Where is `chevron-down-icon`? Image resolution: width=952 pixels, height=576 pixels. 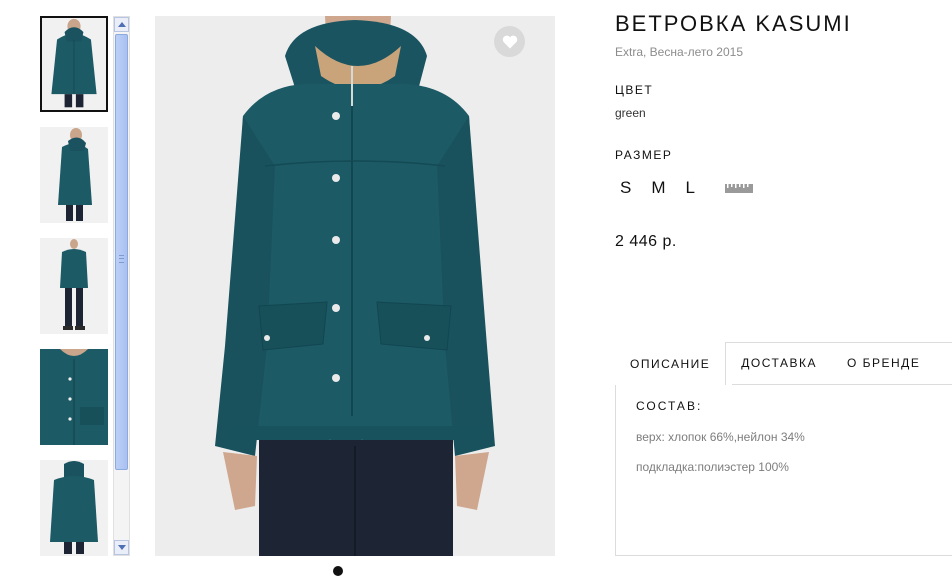 chevron-down-icon is located at coordinates (121, 547).